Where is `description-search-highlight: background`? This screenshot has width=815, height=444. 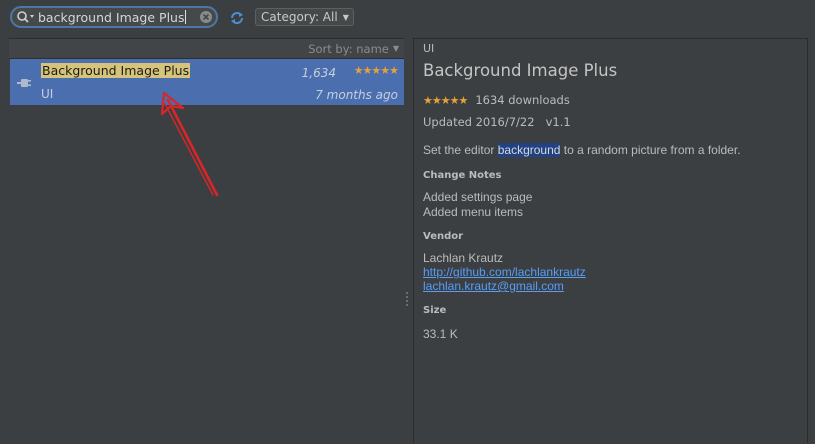 description-search-highlight: background is located at coordinates (529, 150).